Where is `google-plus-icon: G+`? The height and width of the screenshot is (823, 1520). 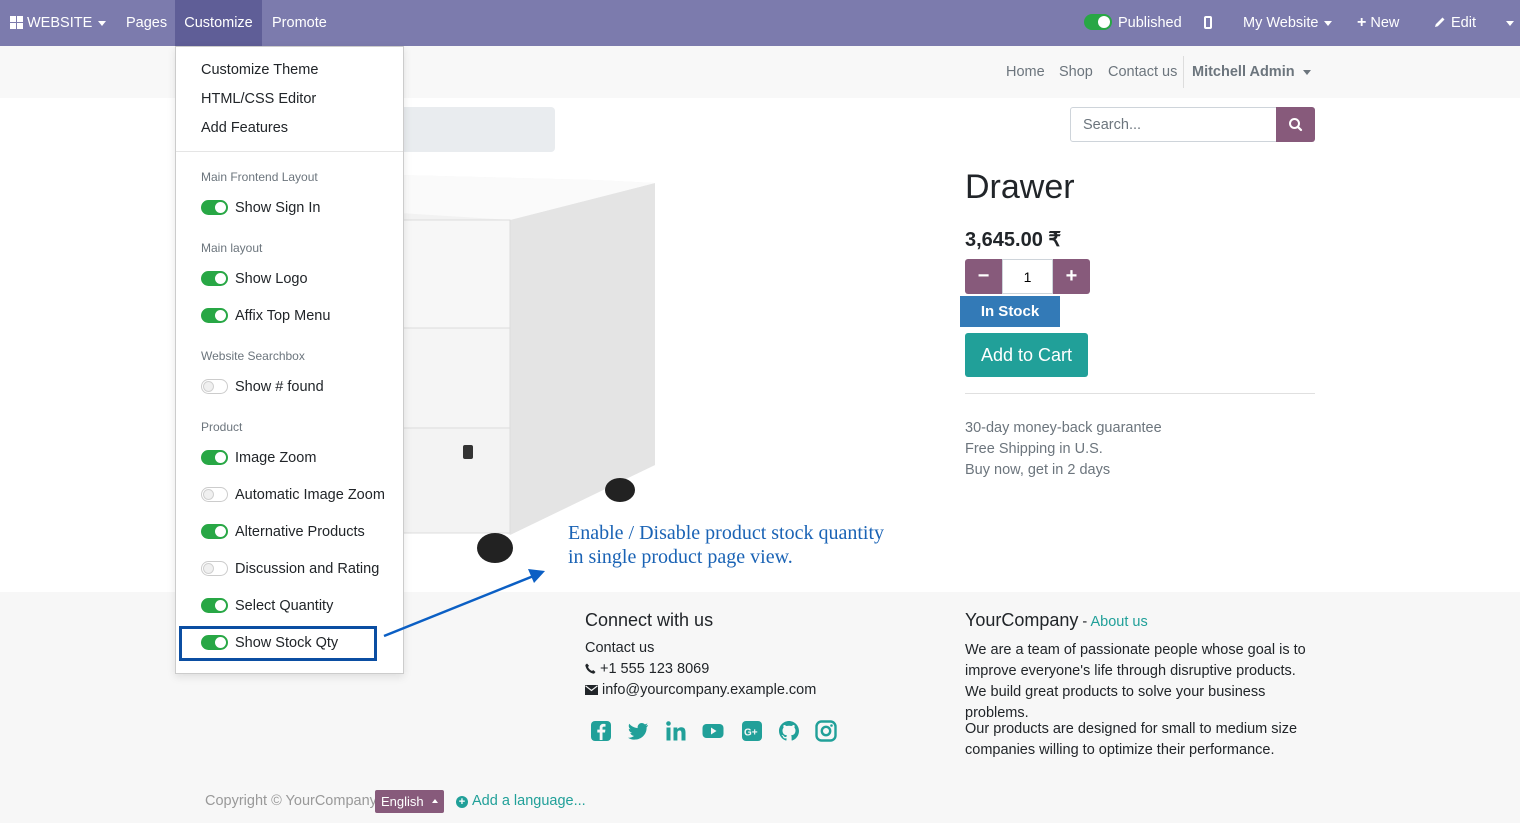
google-plus-icon: G+ is located at coordinates (752, 731).